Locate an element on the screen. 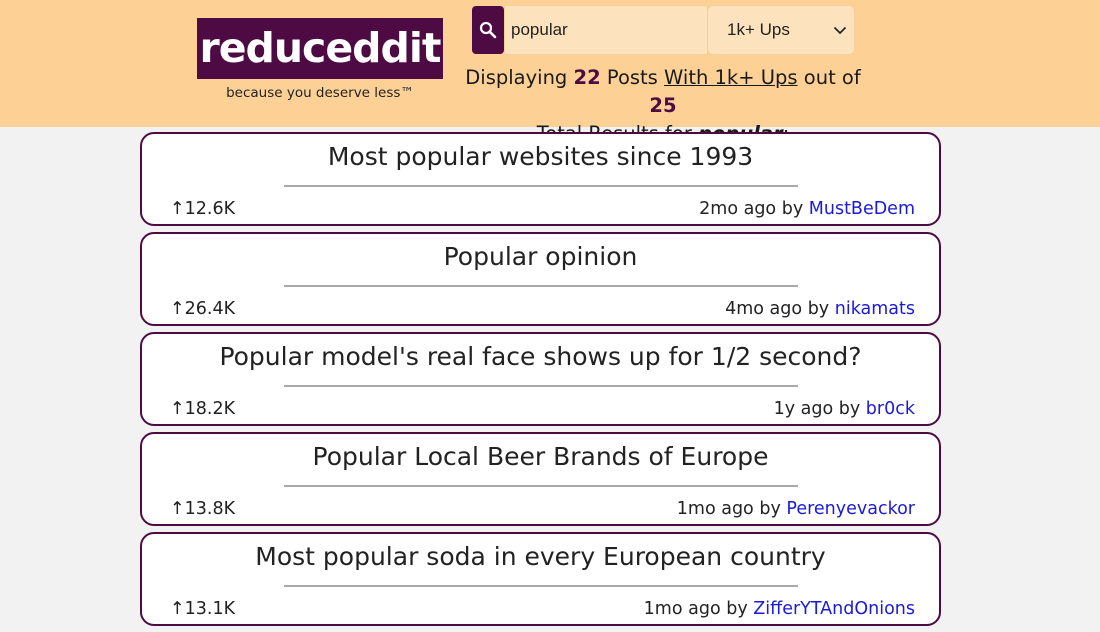  summary-prefix: Displaying is located at coordinates (516, 77).